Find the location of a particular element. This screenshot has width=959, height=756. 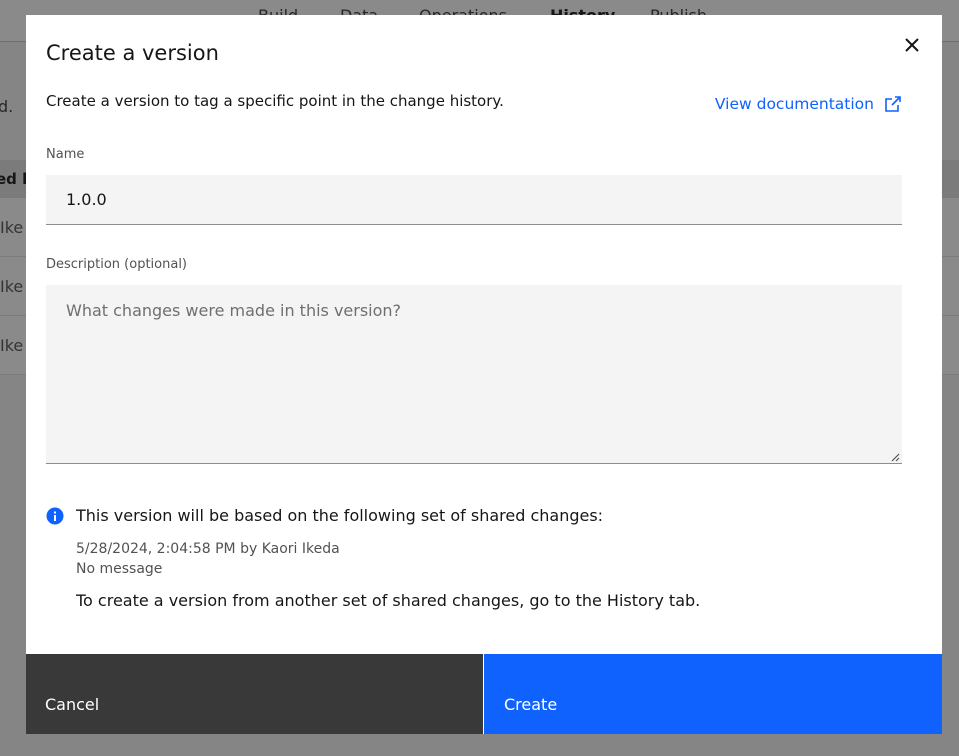

external-link-icon is located at coordinates (893, 104).